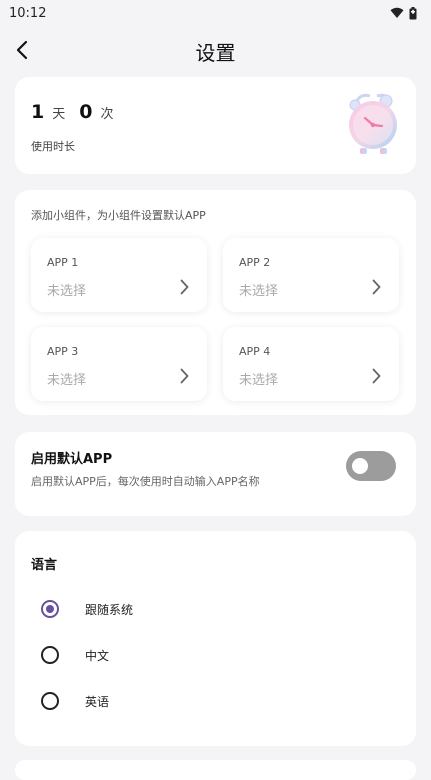  What do you see at coordinates (215, 474) in the screenshot?
I see `default-app-card: 启用默认APP 启用默认APP后，每次使用时自动输入APP名称` at bounding box center [215, 474].